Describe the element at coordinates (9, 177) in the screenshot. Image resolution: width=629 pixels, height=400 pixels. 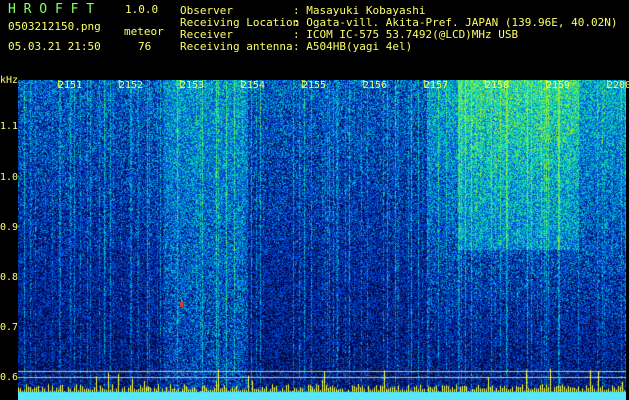
I see `y-tick-label: 1.0` at that location.